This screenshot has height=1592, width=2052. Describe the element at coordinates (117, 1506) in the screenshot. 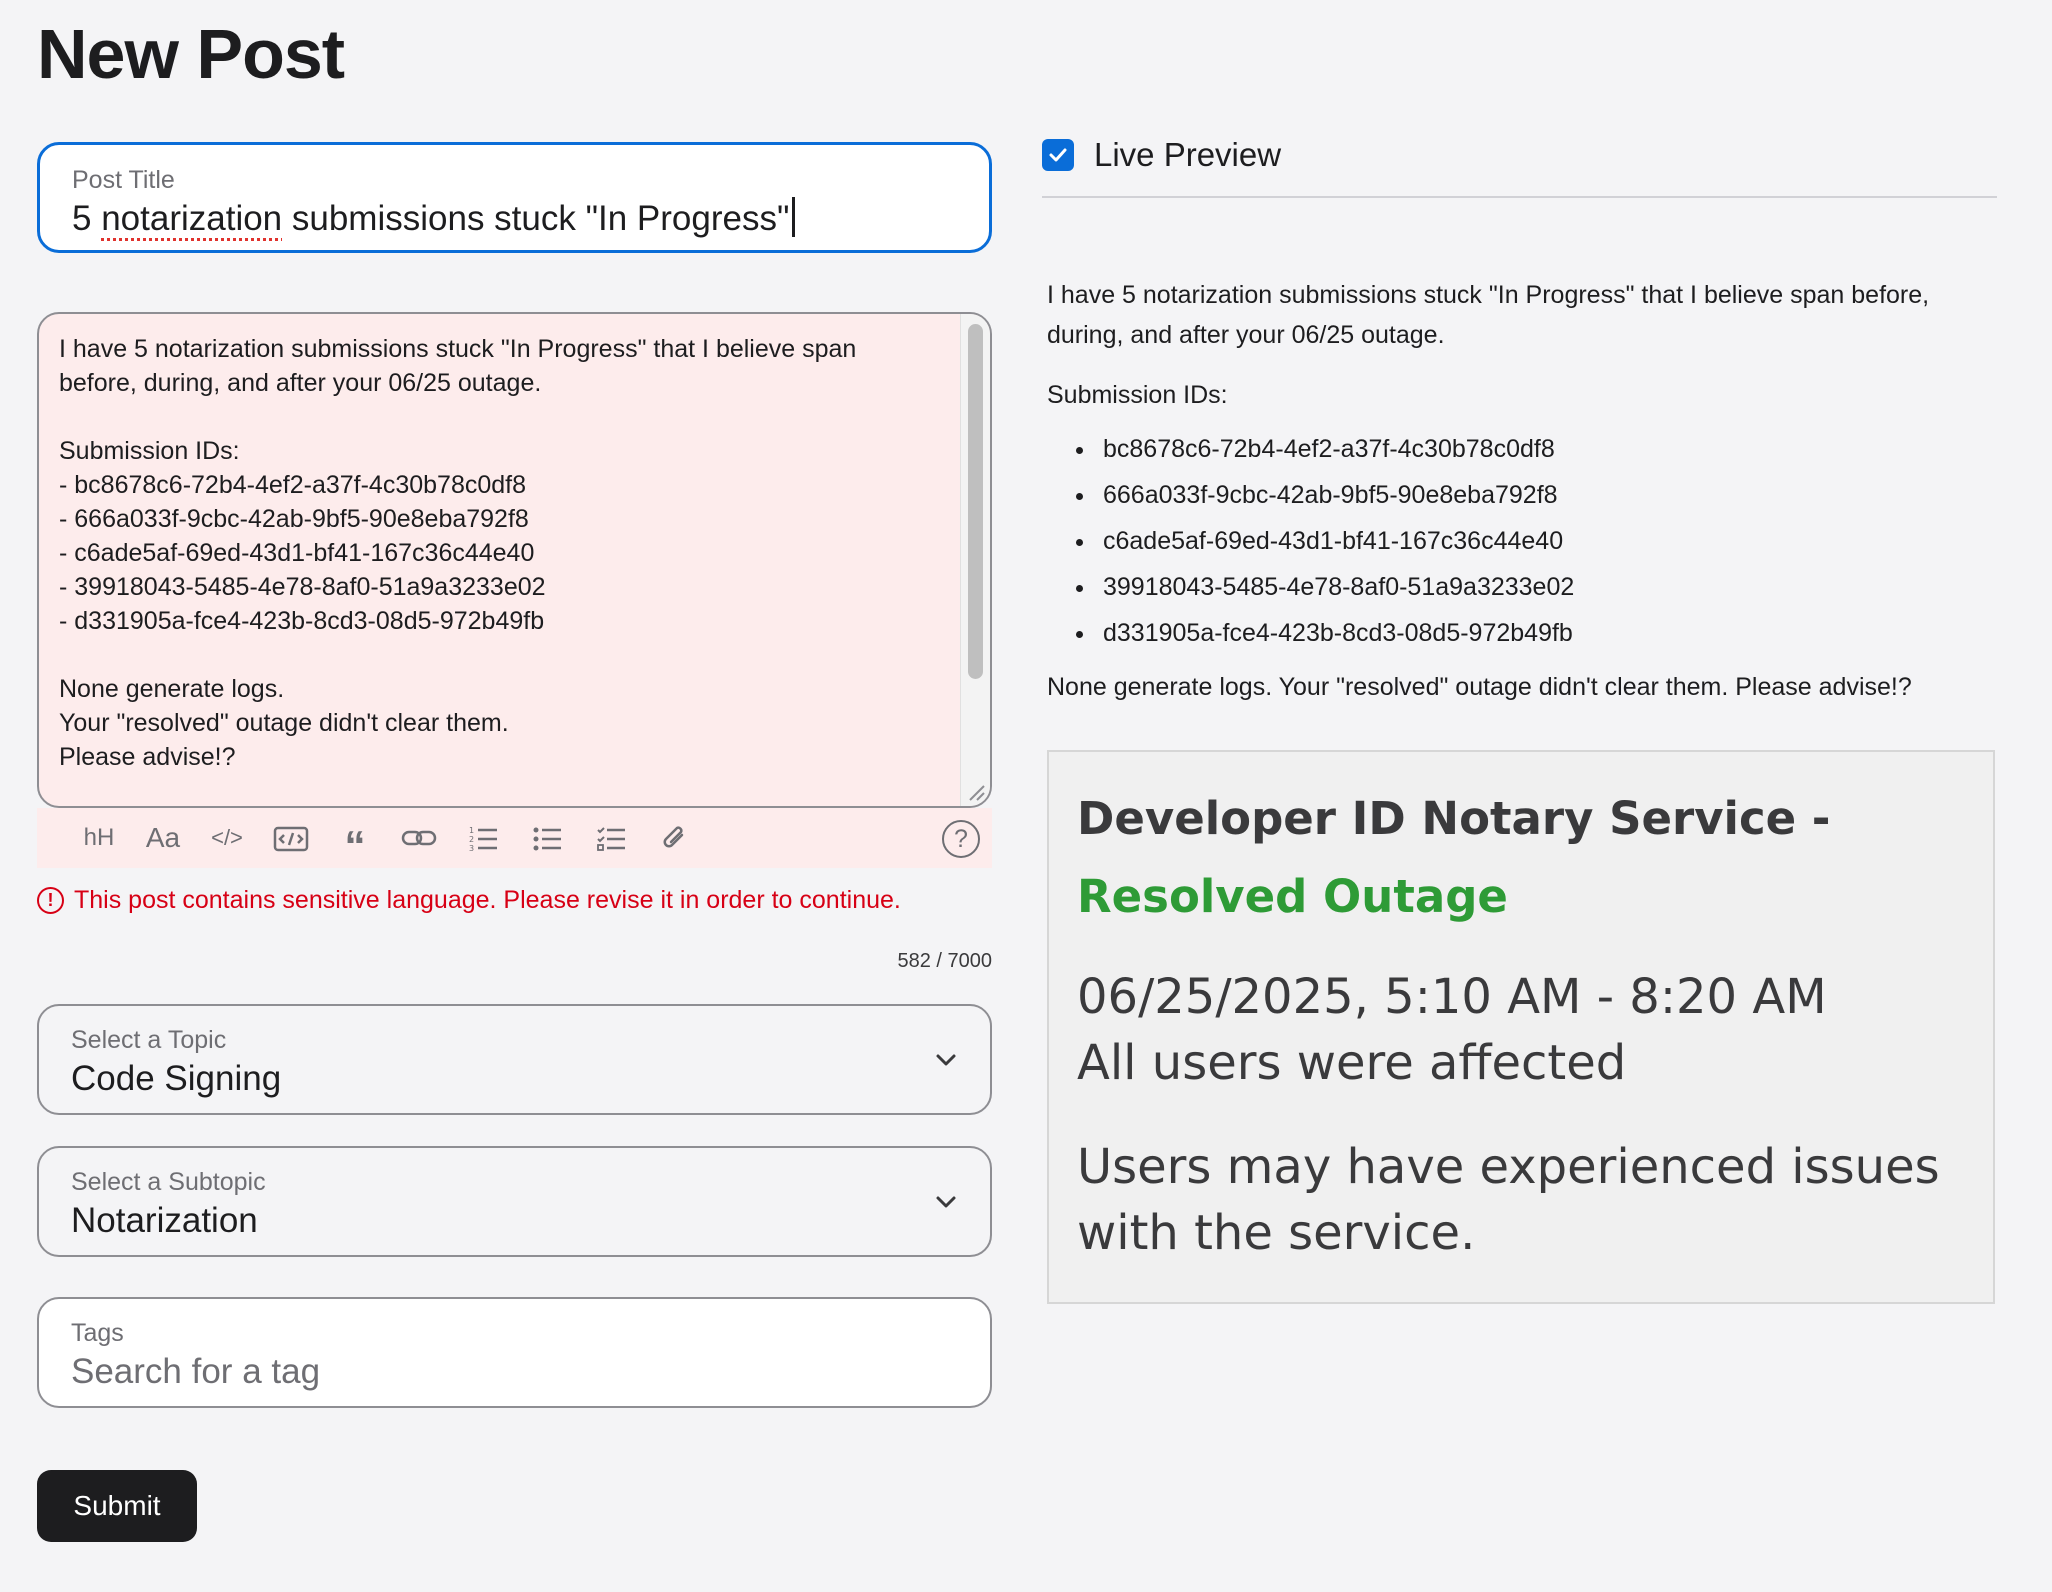

I see `submit-button: Submit` at that location.